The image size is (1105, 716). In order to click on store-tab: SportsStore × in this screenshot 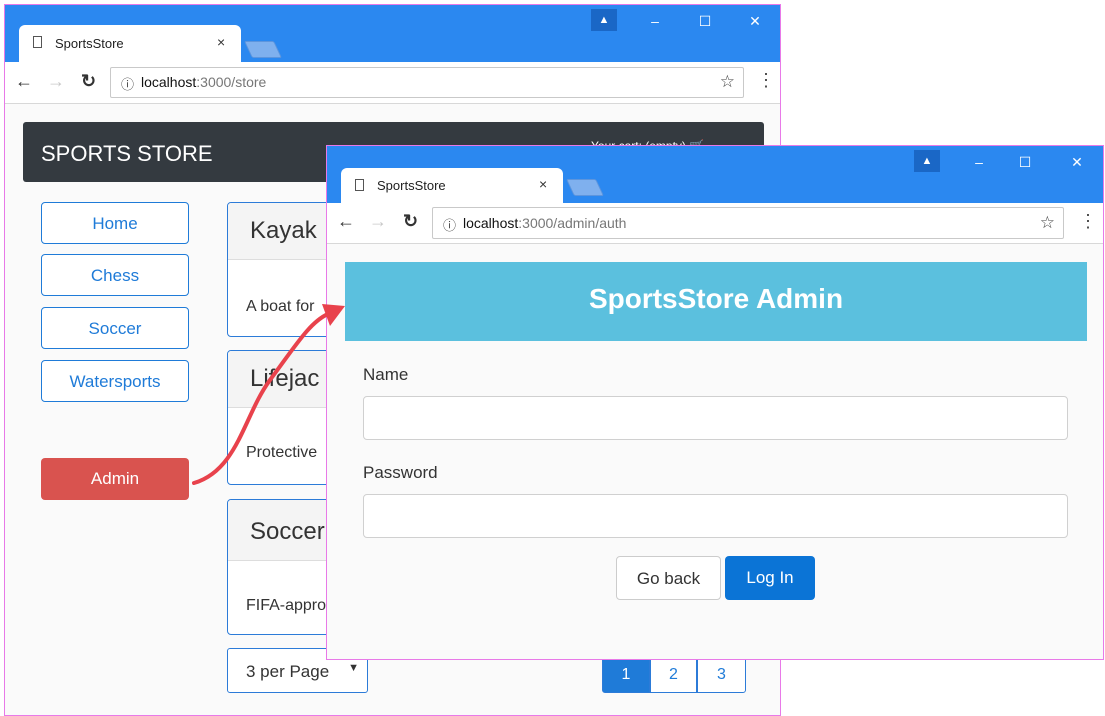, I will do `click(130, 43)`.